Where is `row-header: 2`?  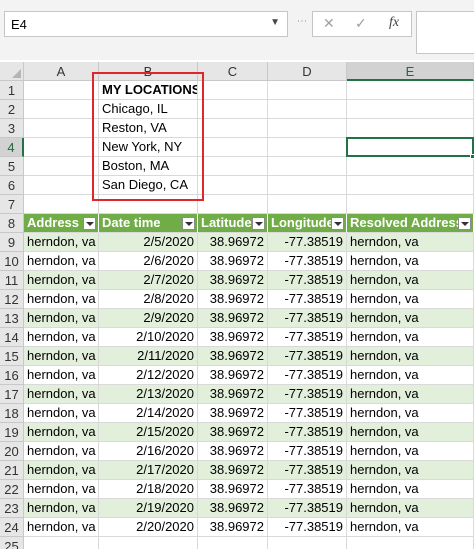
row-header: 2 is located at coordinates (12, 109).